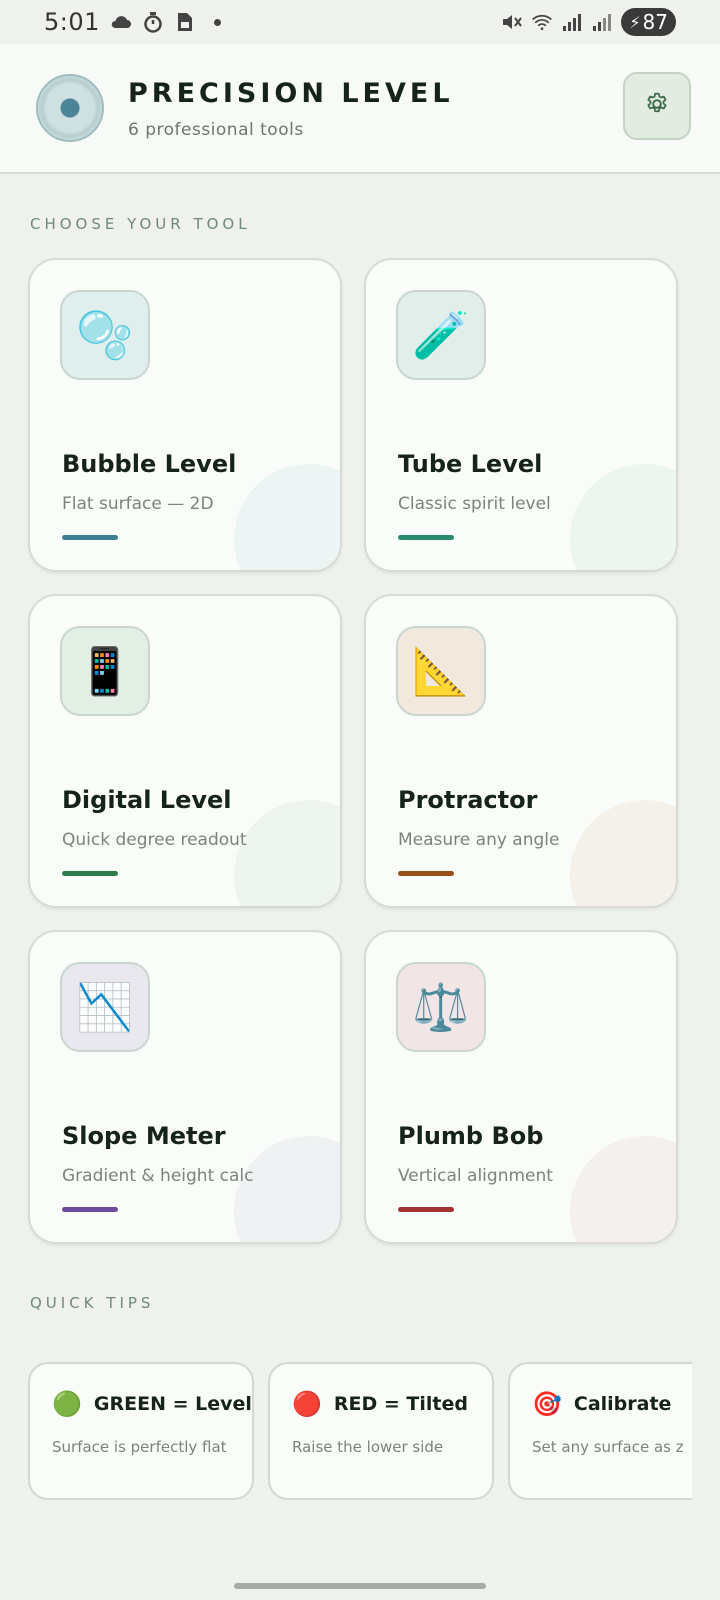  I want to click on tool-card-protractor: 📐 Protractor Measure any angle, so click(521, 751).